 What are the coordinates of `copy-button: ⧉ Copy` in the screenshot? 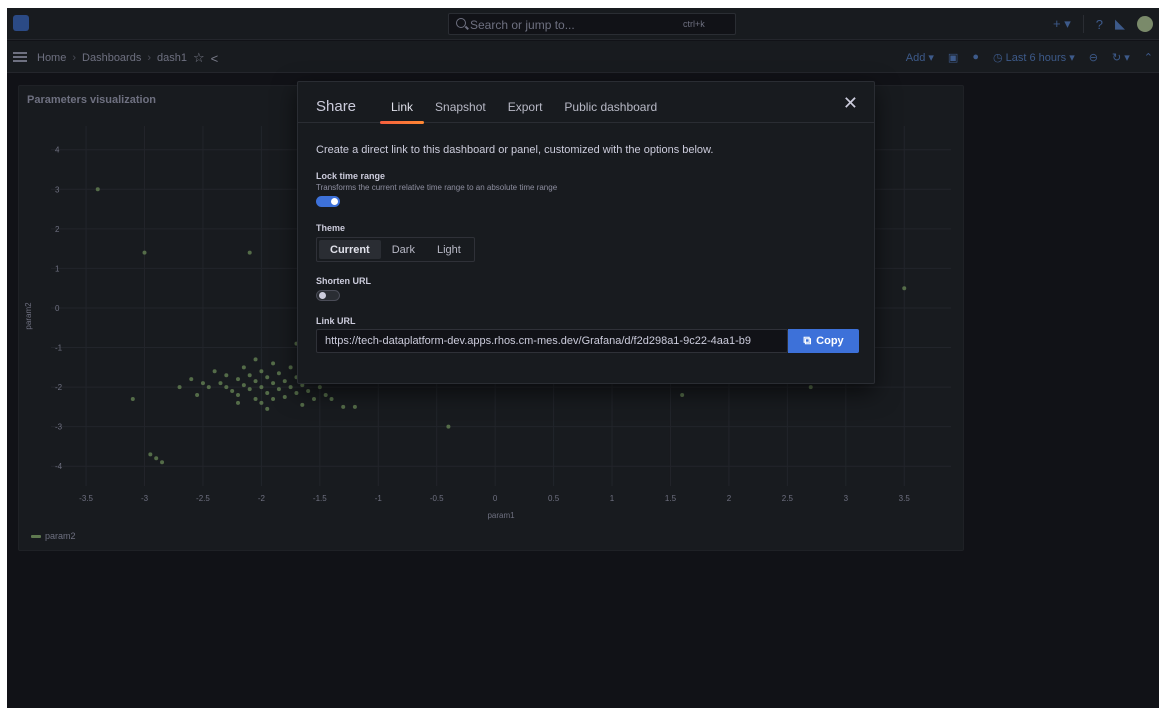 It's located at (823, 341).